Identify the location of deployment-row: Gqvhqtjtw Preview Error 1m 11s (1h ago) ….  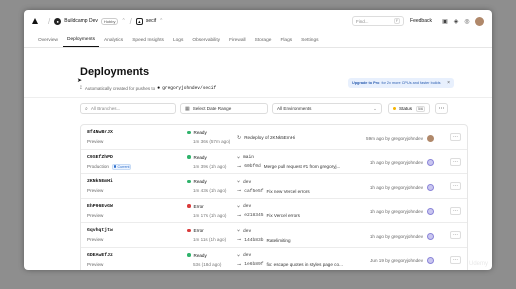
(274, 235).